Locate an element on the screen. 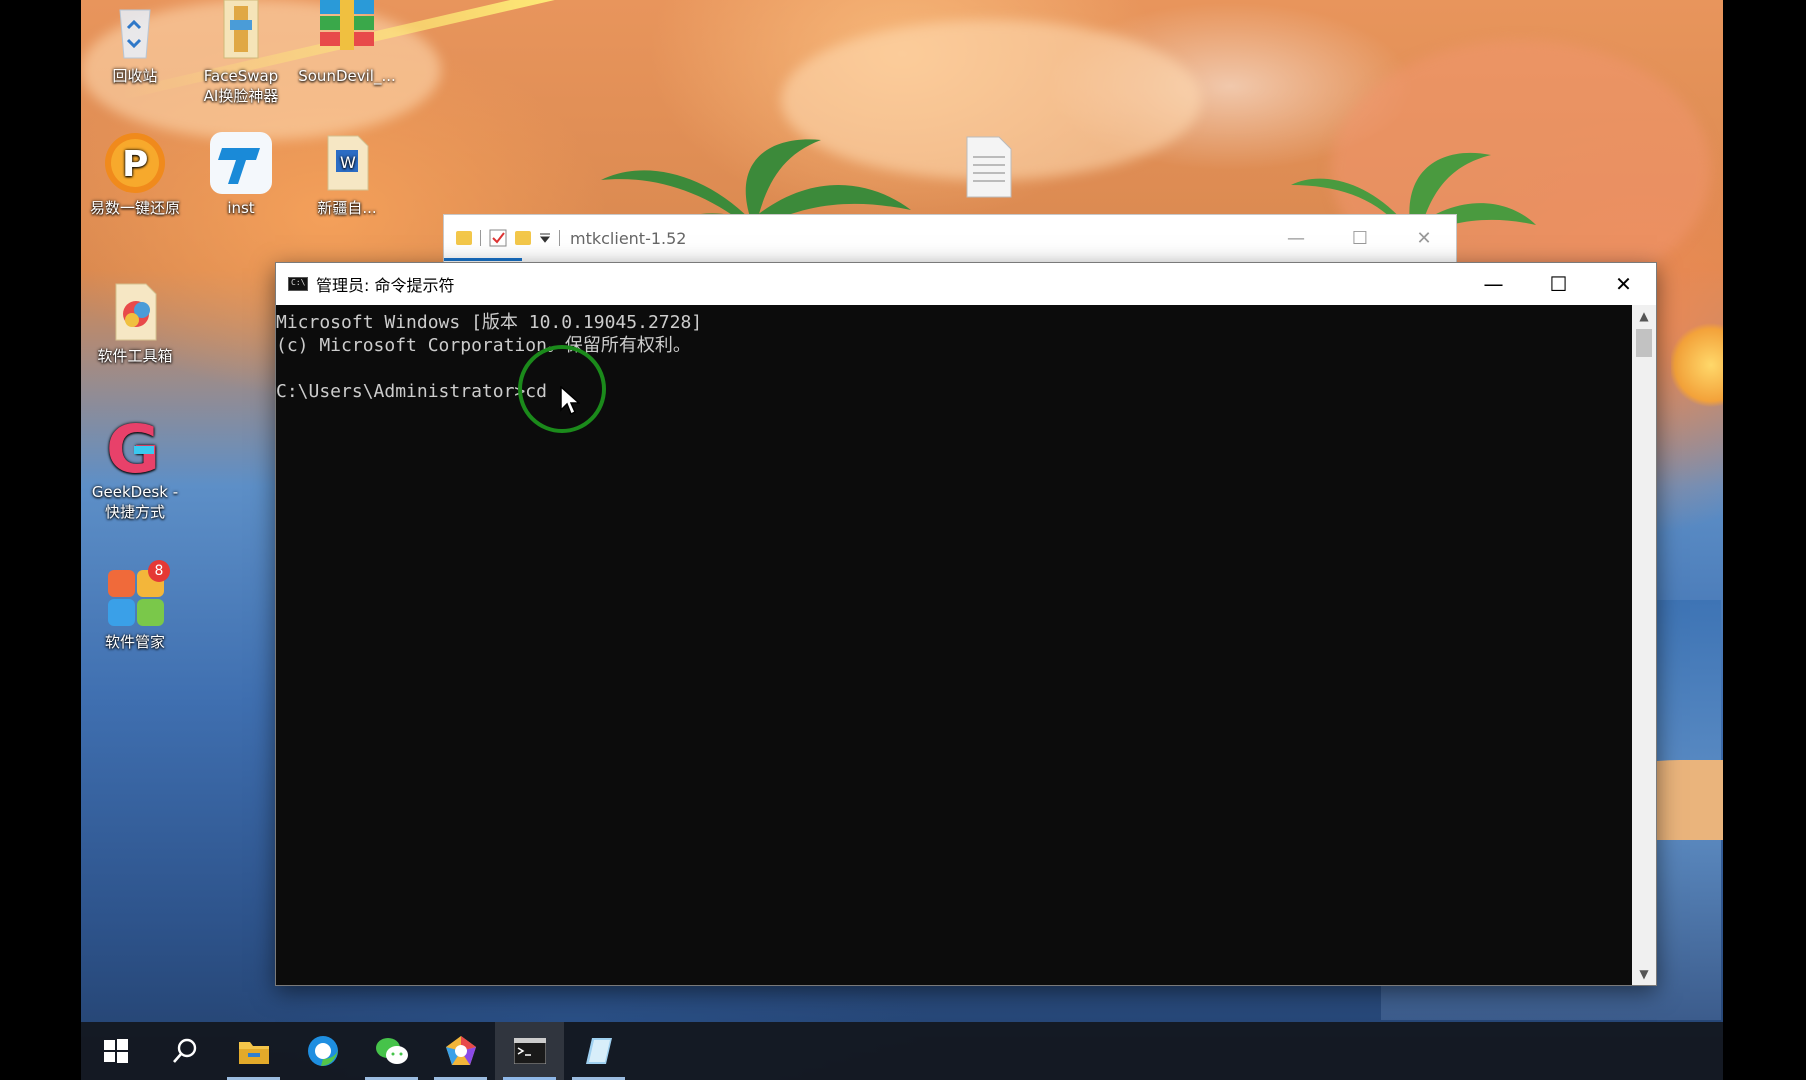 The width and height of the screenshot is (1806, 1080). desktop-icon-toolbox: 软件工具箱 is located at coordinates (135, 323).